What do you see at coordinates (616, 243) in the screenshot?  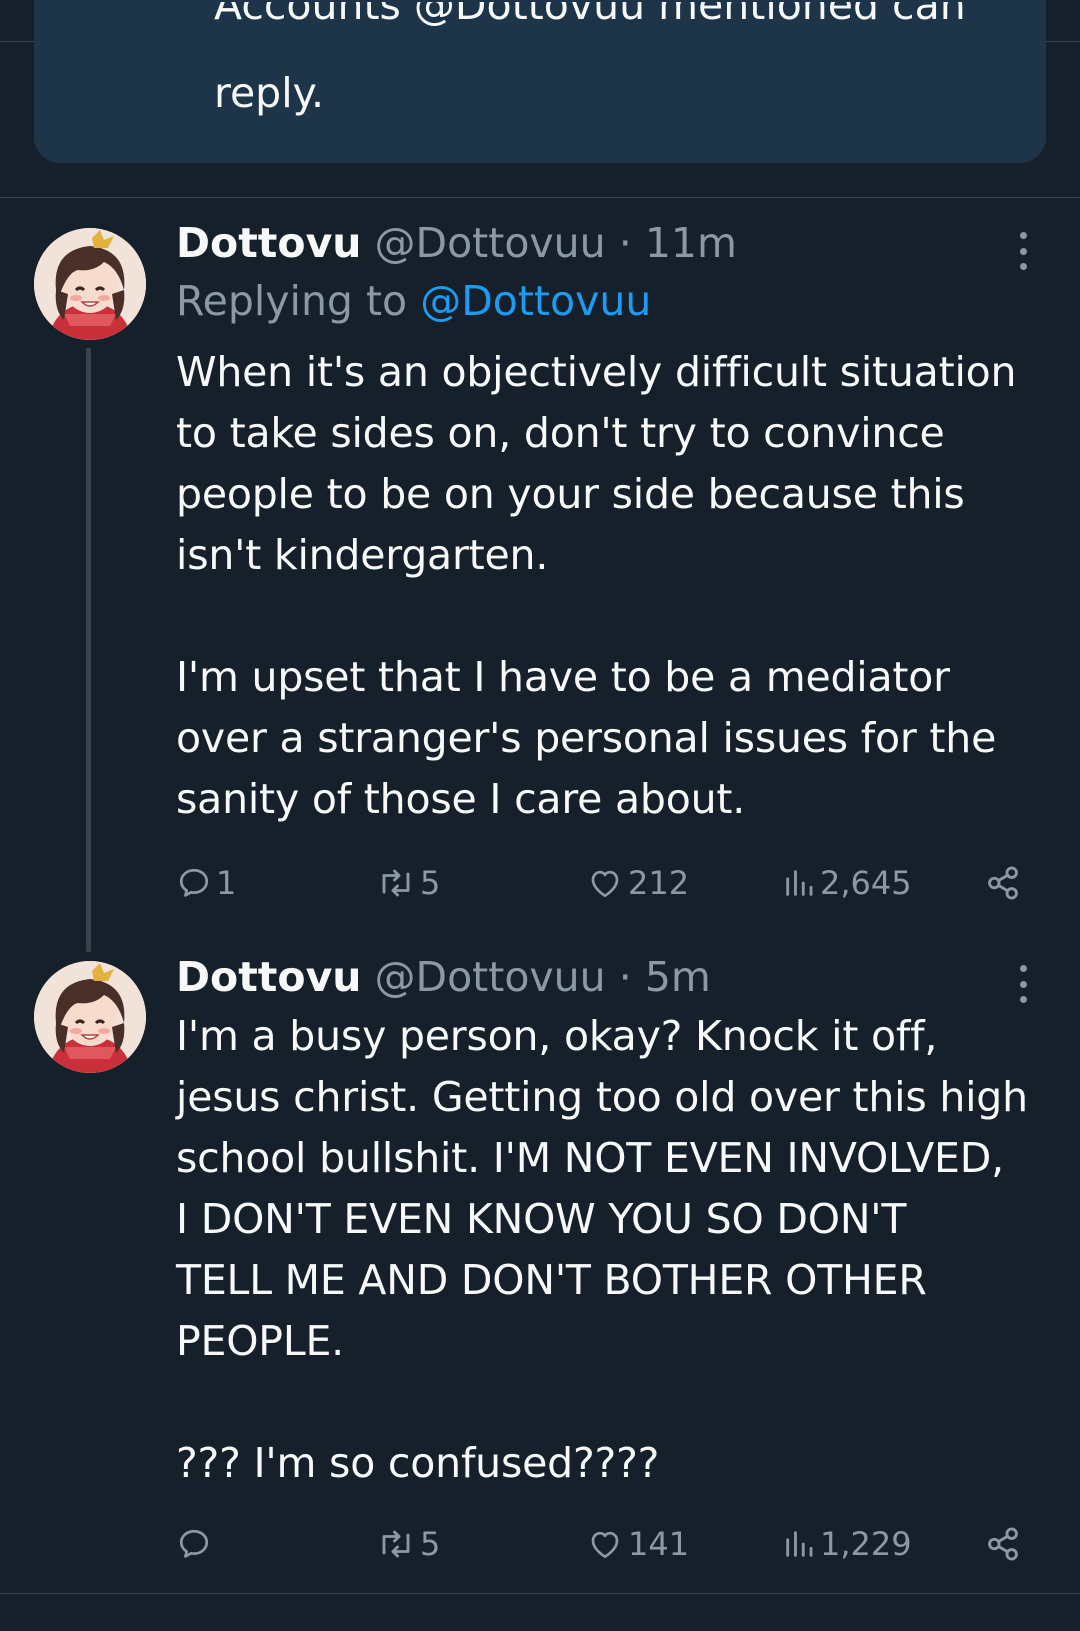 I see `tweet-header: Dottovu @Dottovuu · 11m` at bounding box center [616, 243].